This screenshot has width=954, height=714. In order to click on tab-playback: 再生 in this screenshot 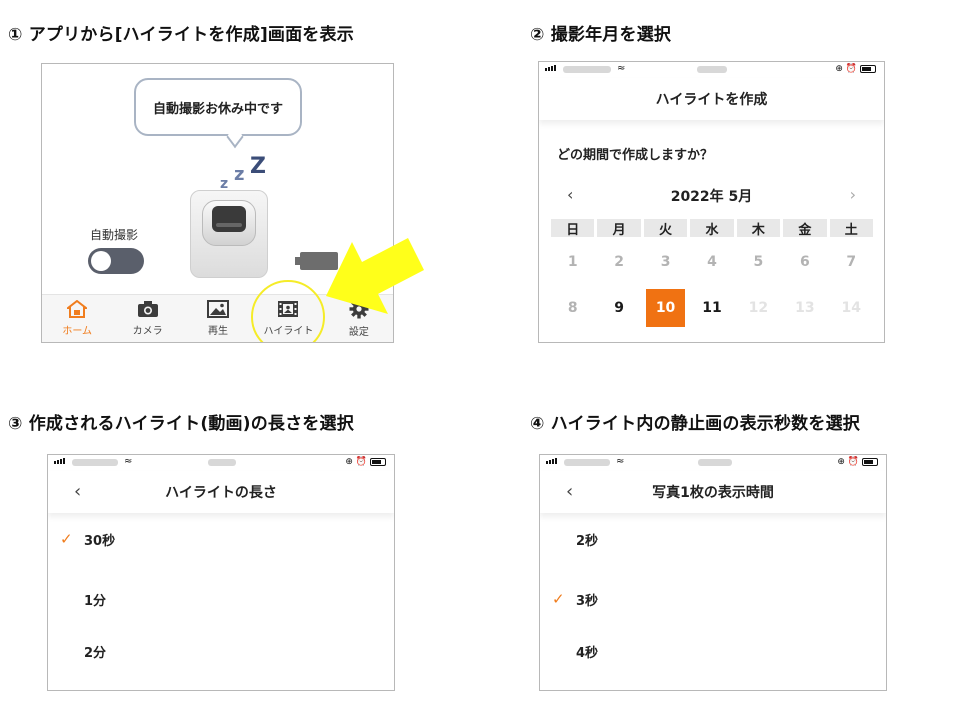, I will do `click(218, 318)`.